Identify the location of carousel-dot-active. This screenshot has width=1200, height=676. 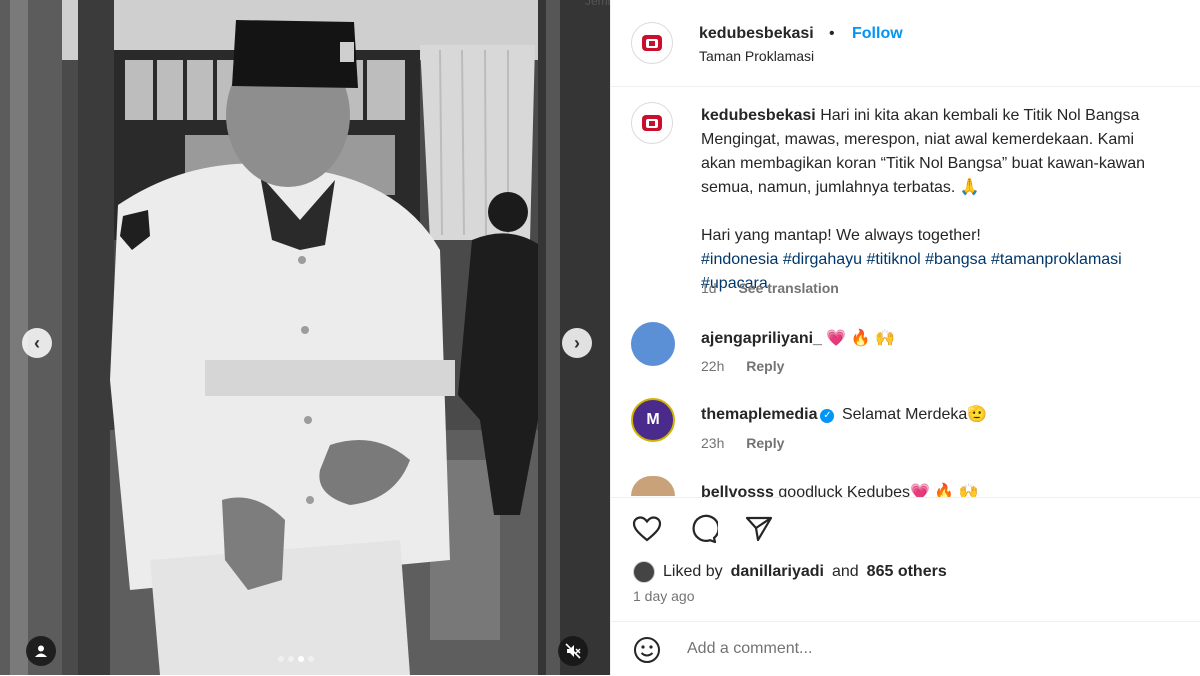
(301, 659).